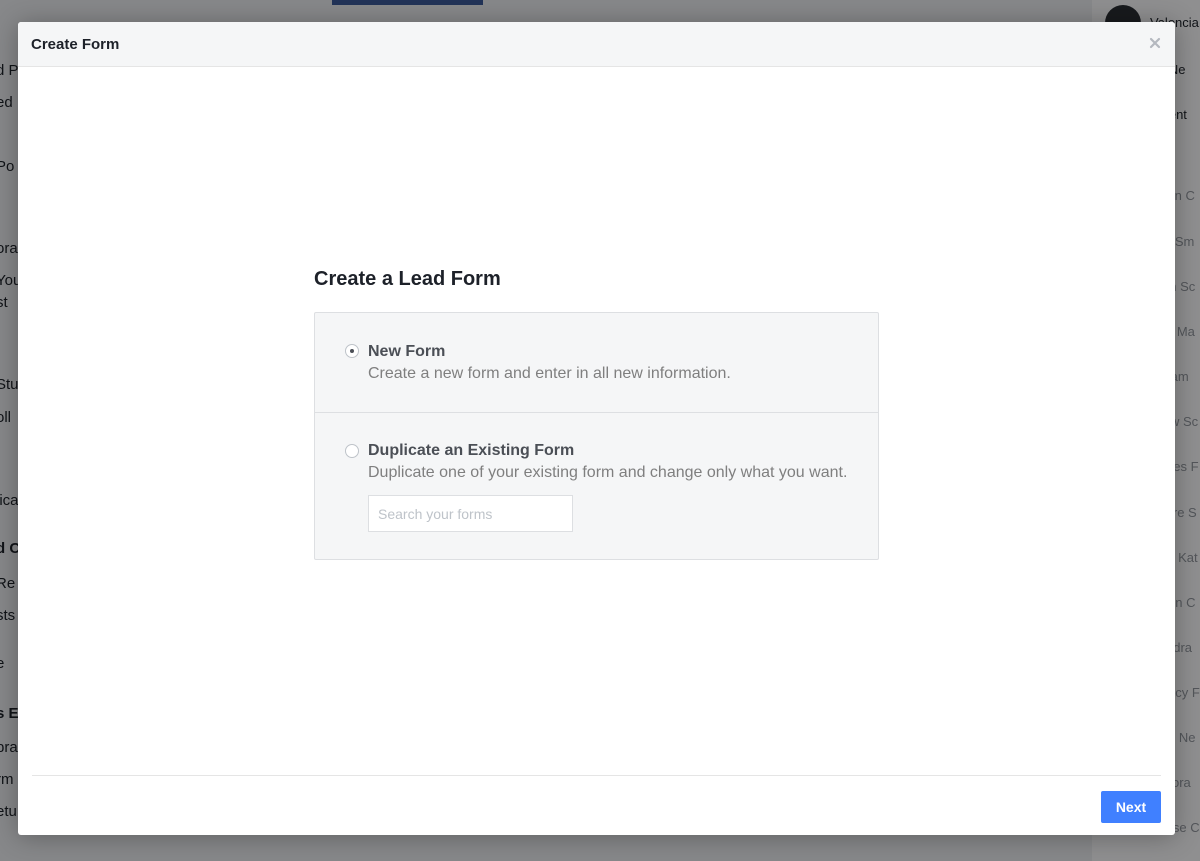 This screenshot has height=861, width=1200. Describe the element at coordinates (470, 513) in the screenshot. I see `search-forms-input` at that location.